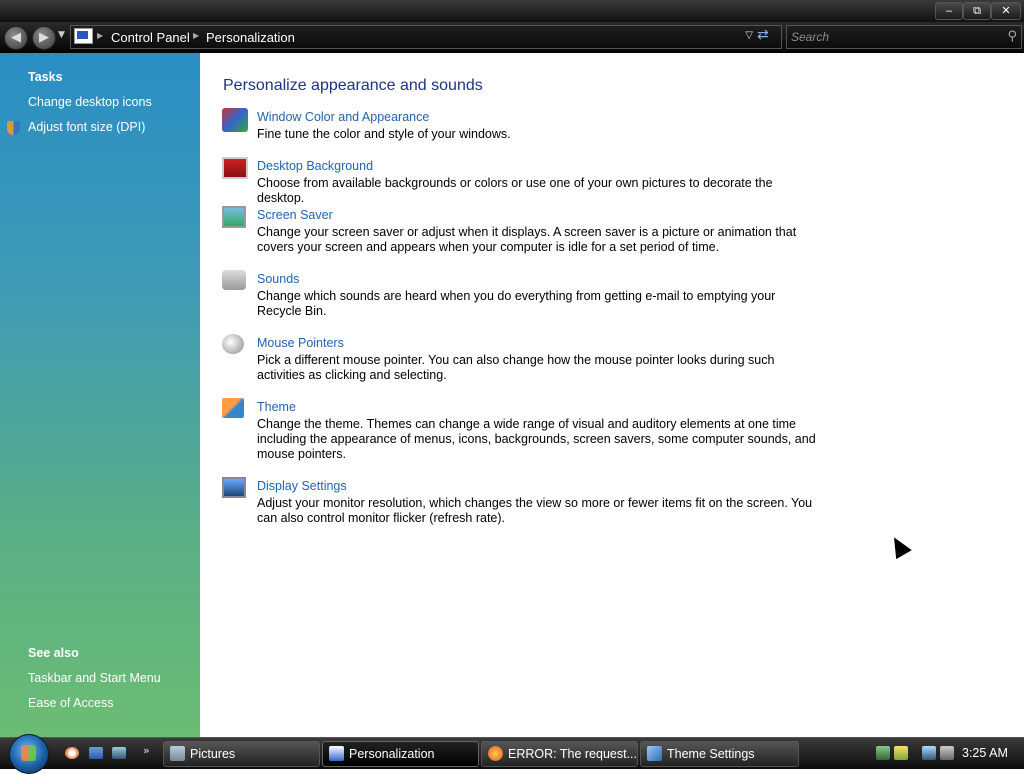 Image resolution: width=1024 pixels, height=774 pixels. I want to click on mouse-pointers-icon, so click(233, 344).